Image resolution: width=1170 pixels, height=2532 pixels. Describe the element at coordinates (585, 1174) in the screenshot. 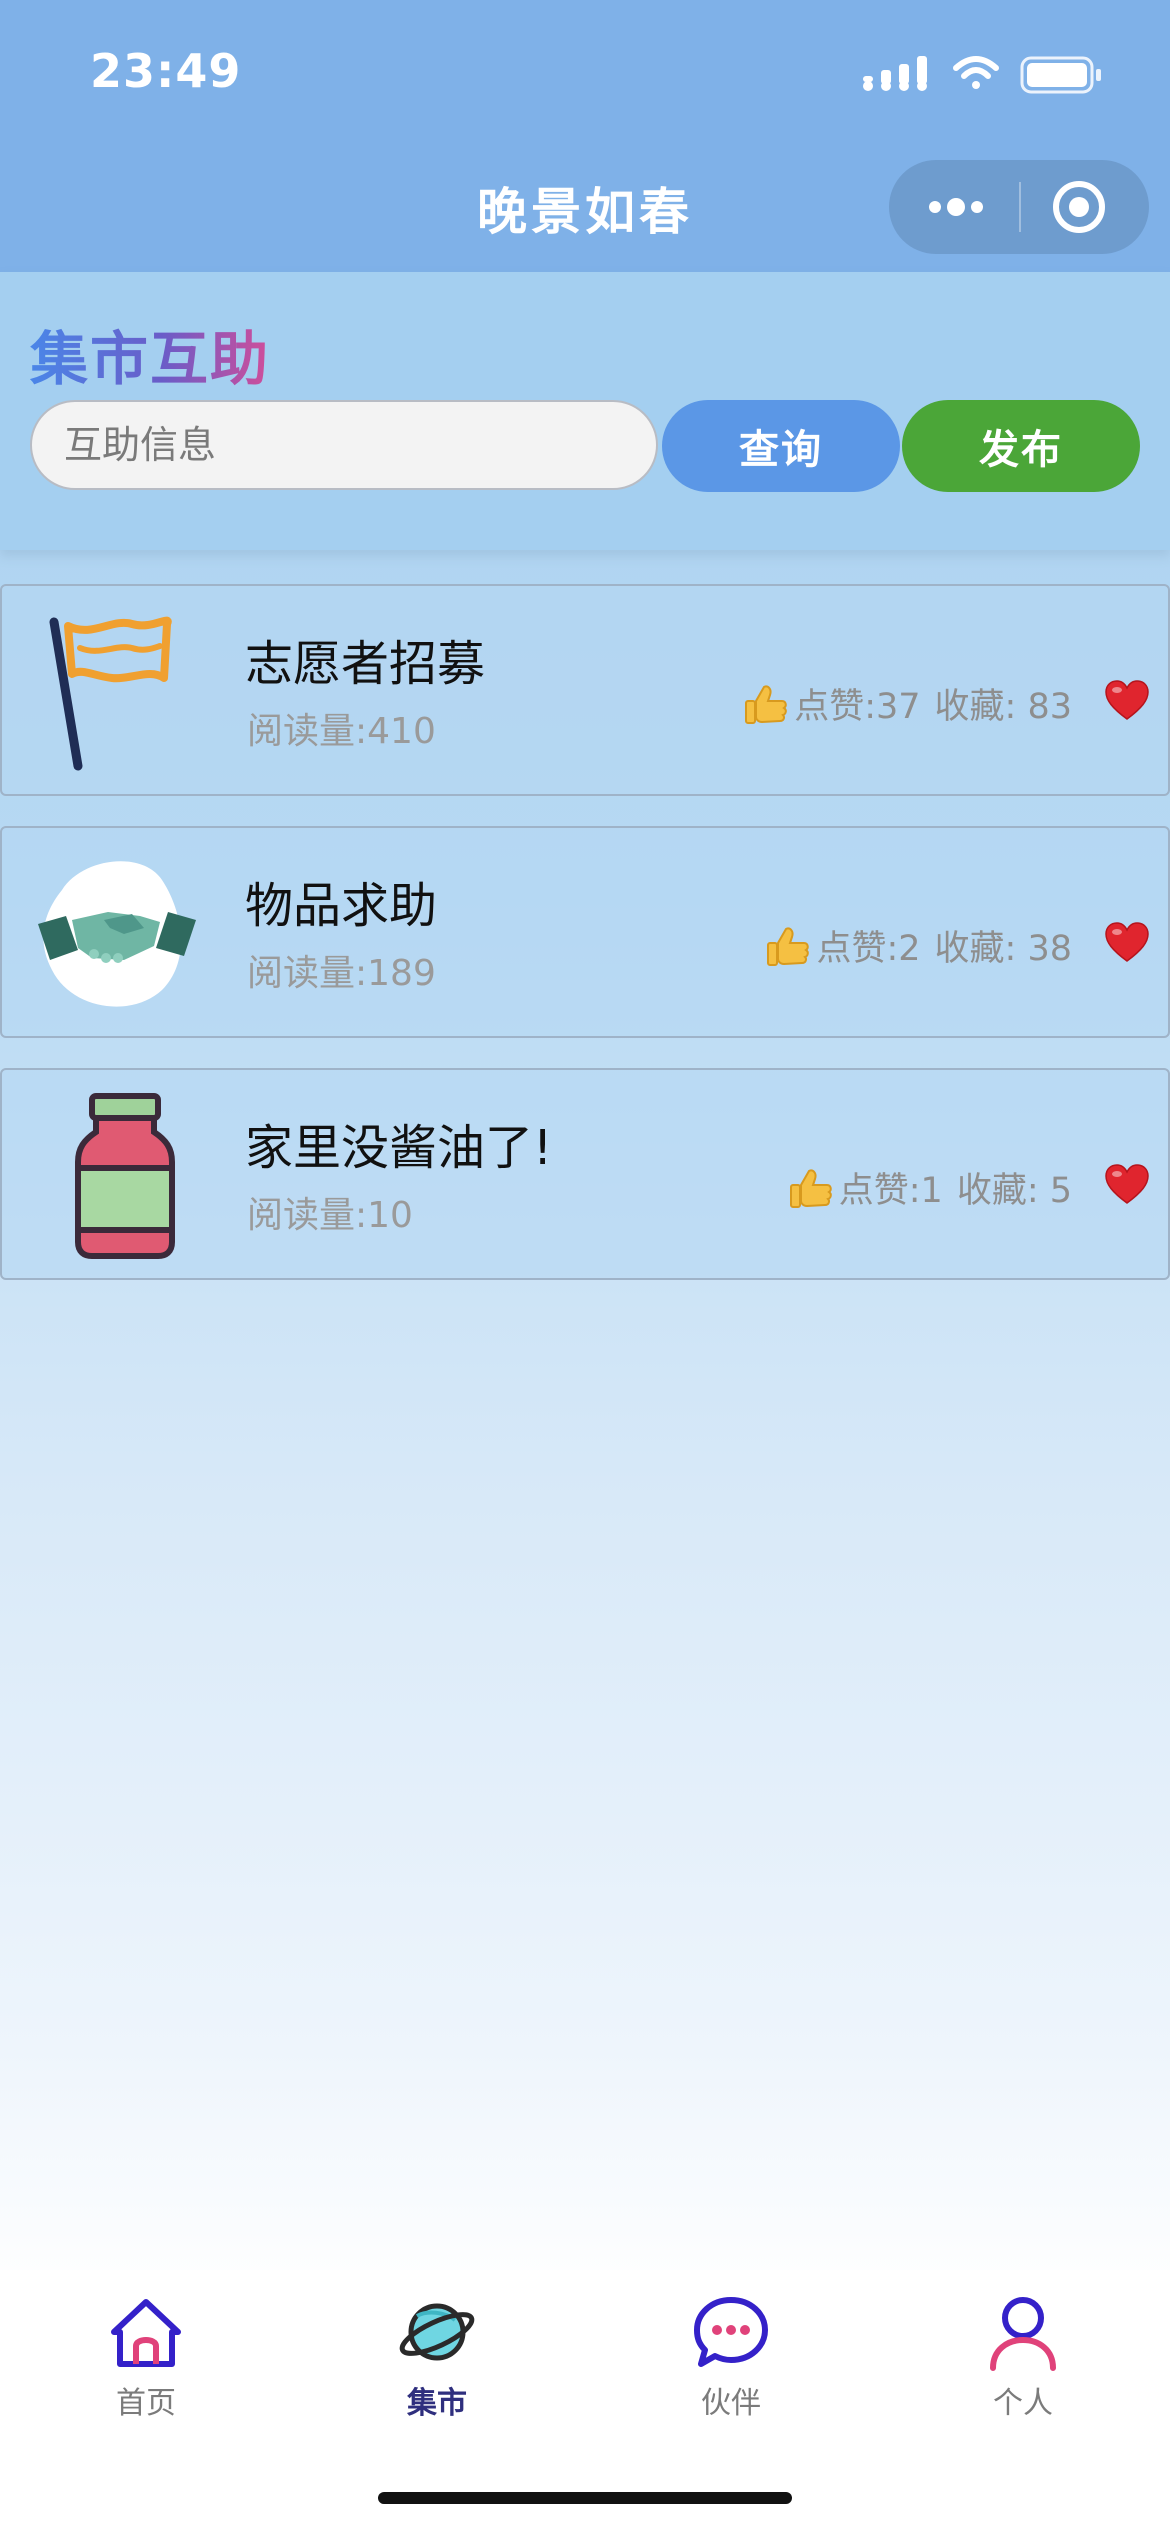

I see `list-item: 家里没酱油了! 阅读量:10 点赞:1 收藏: 5` at that location.